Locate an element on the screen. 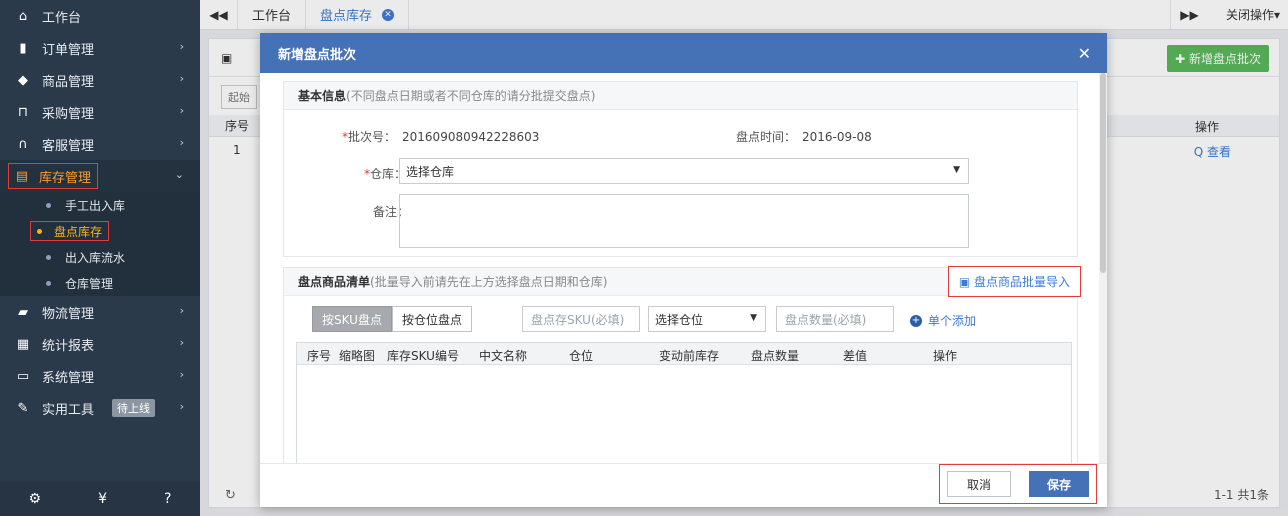 The image size is (1288, 516). panel-title: 基本信息 is located at coordinates (322, 96).